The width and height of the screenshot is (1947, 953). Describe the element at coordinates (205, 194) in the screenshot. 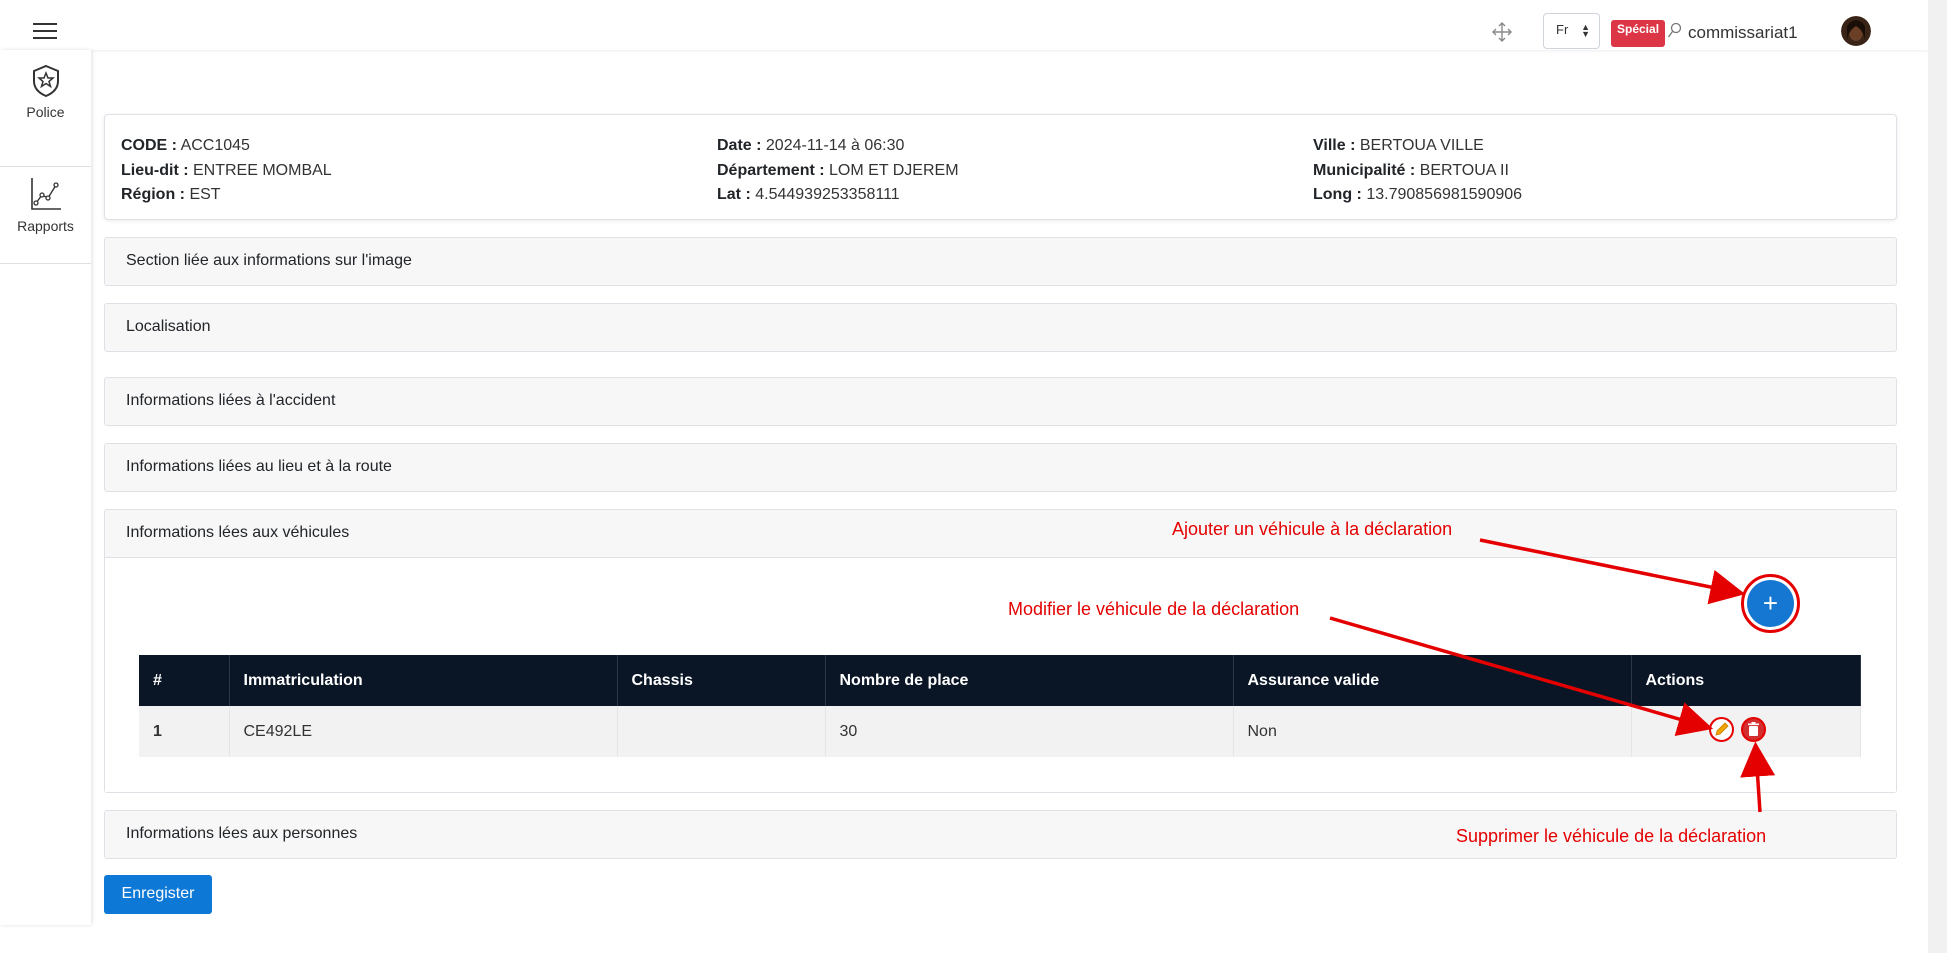

I see `region-value: EST` at that location.